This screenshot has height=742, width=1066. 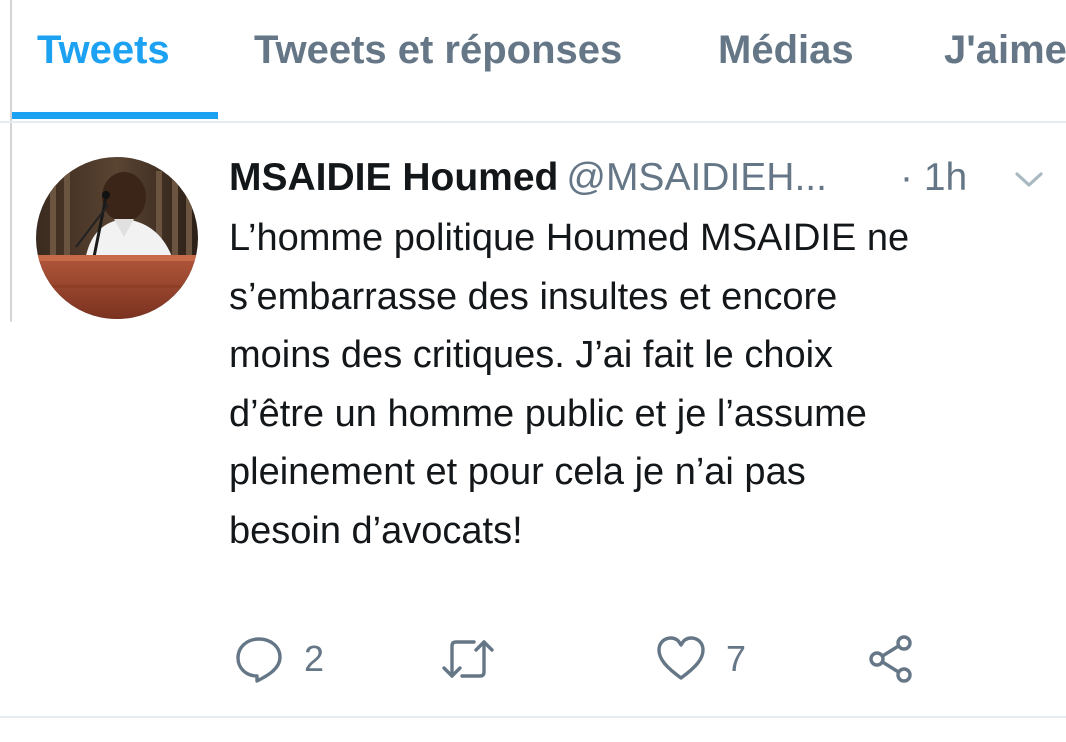 What do you see at coordinates (681, 659) in the screenshot?
I see `heart-icon` at bounding box center [681, 659].